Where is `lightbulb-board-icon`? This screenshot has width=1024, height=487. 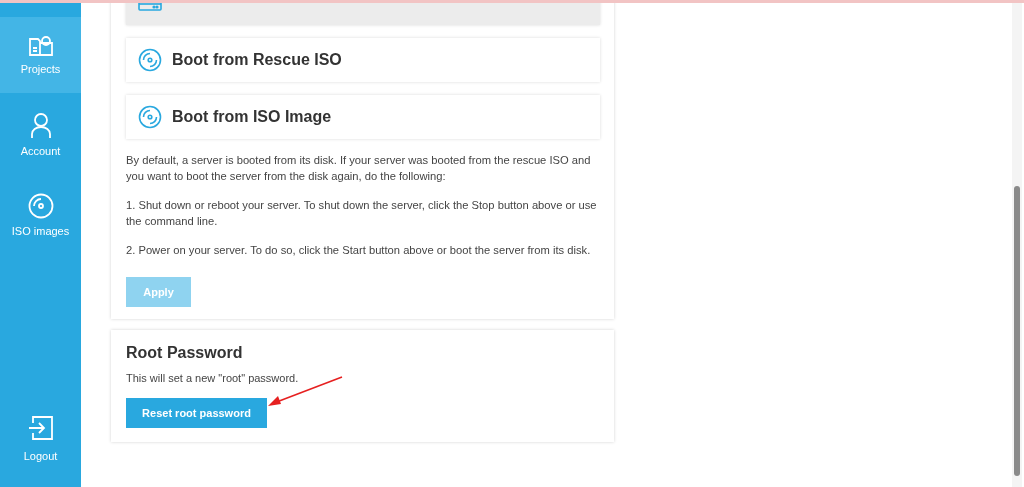
lightbulb-board-icon is located at coordinates (40, 46).